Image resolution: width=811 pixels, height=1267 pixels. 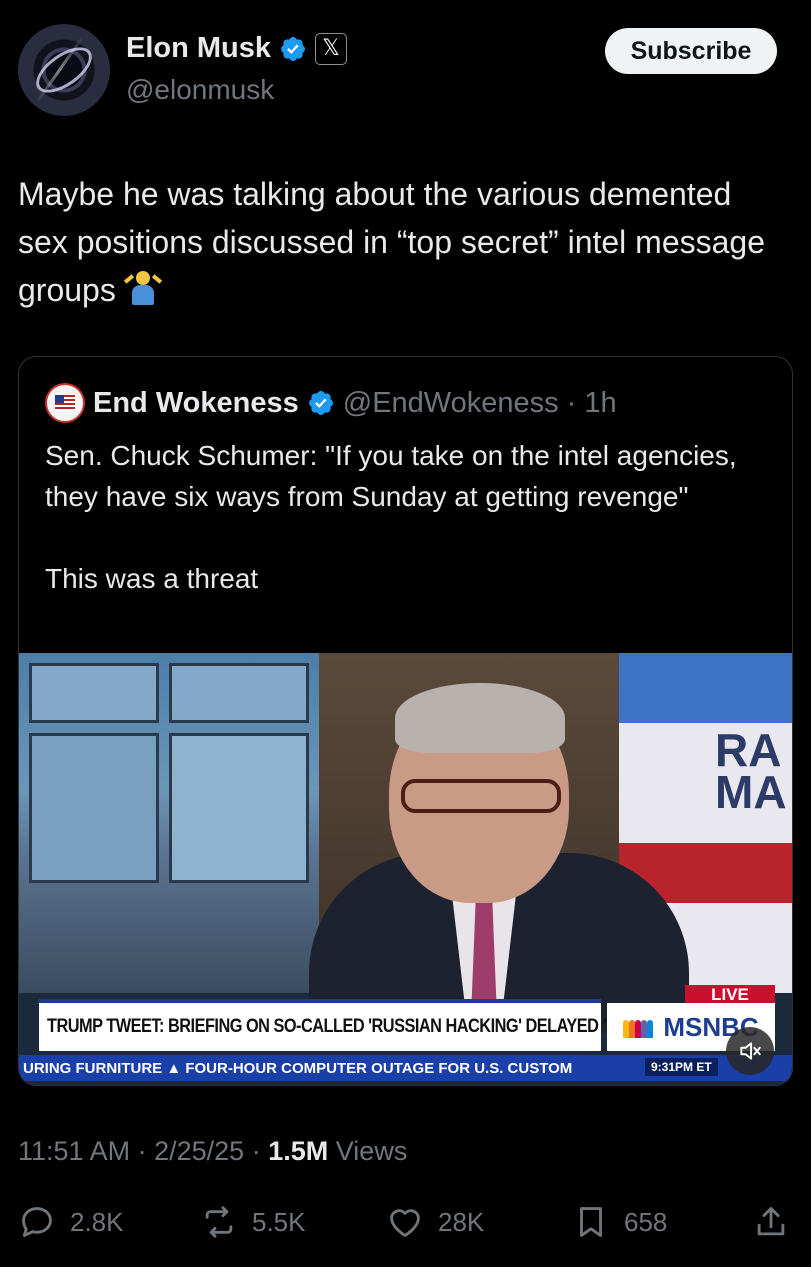 I want to click on subscribe-button: Subscribe, so click(x=691, y=51).